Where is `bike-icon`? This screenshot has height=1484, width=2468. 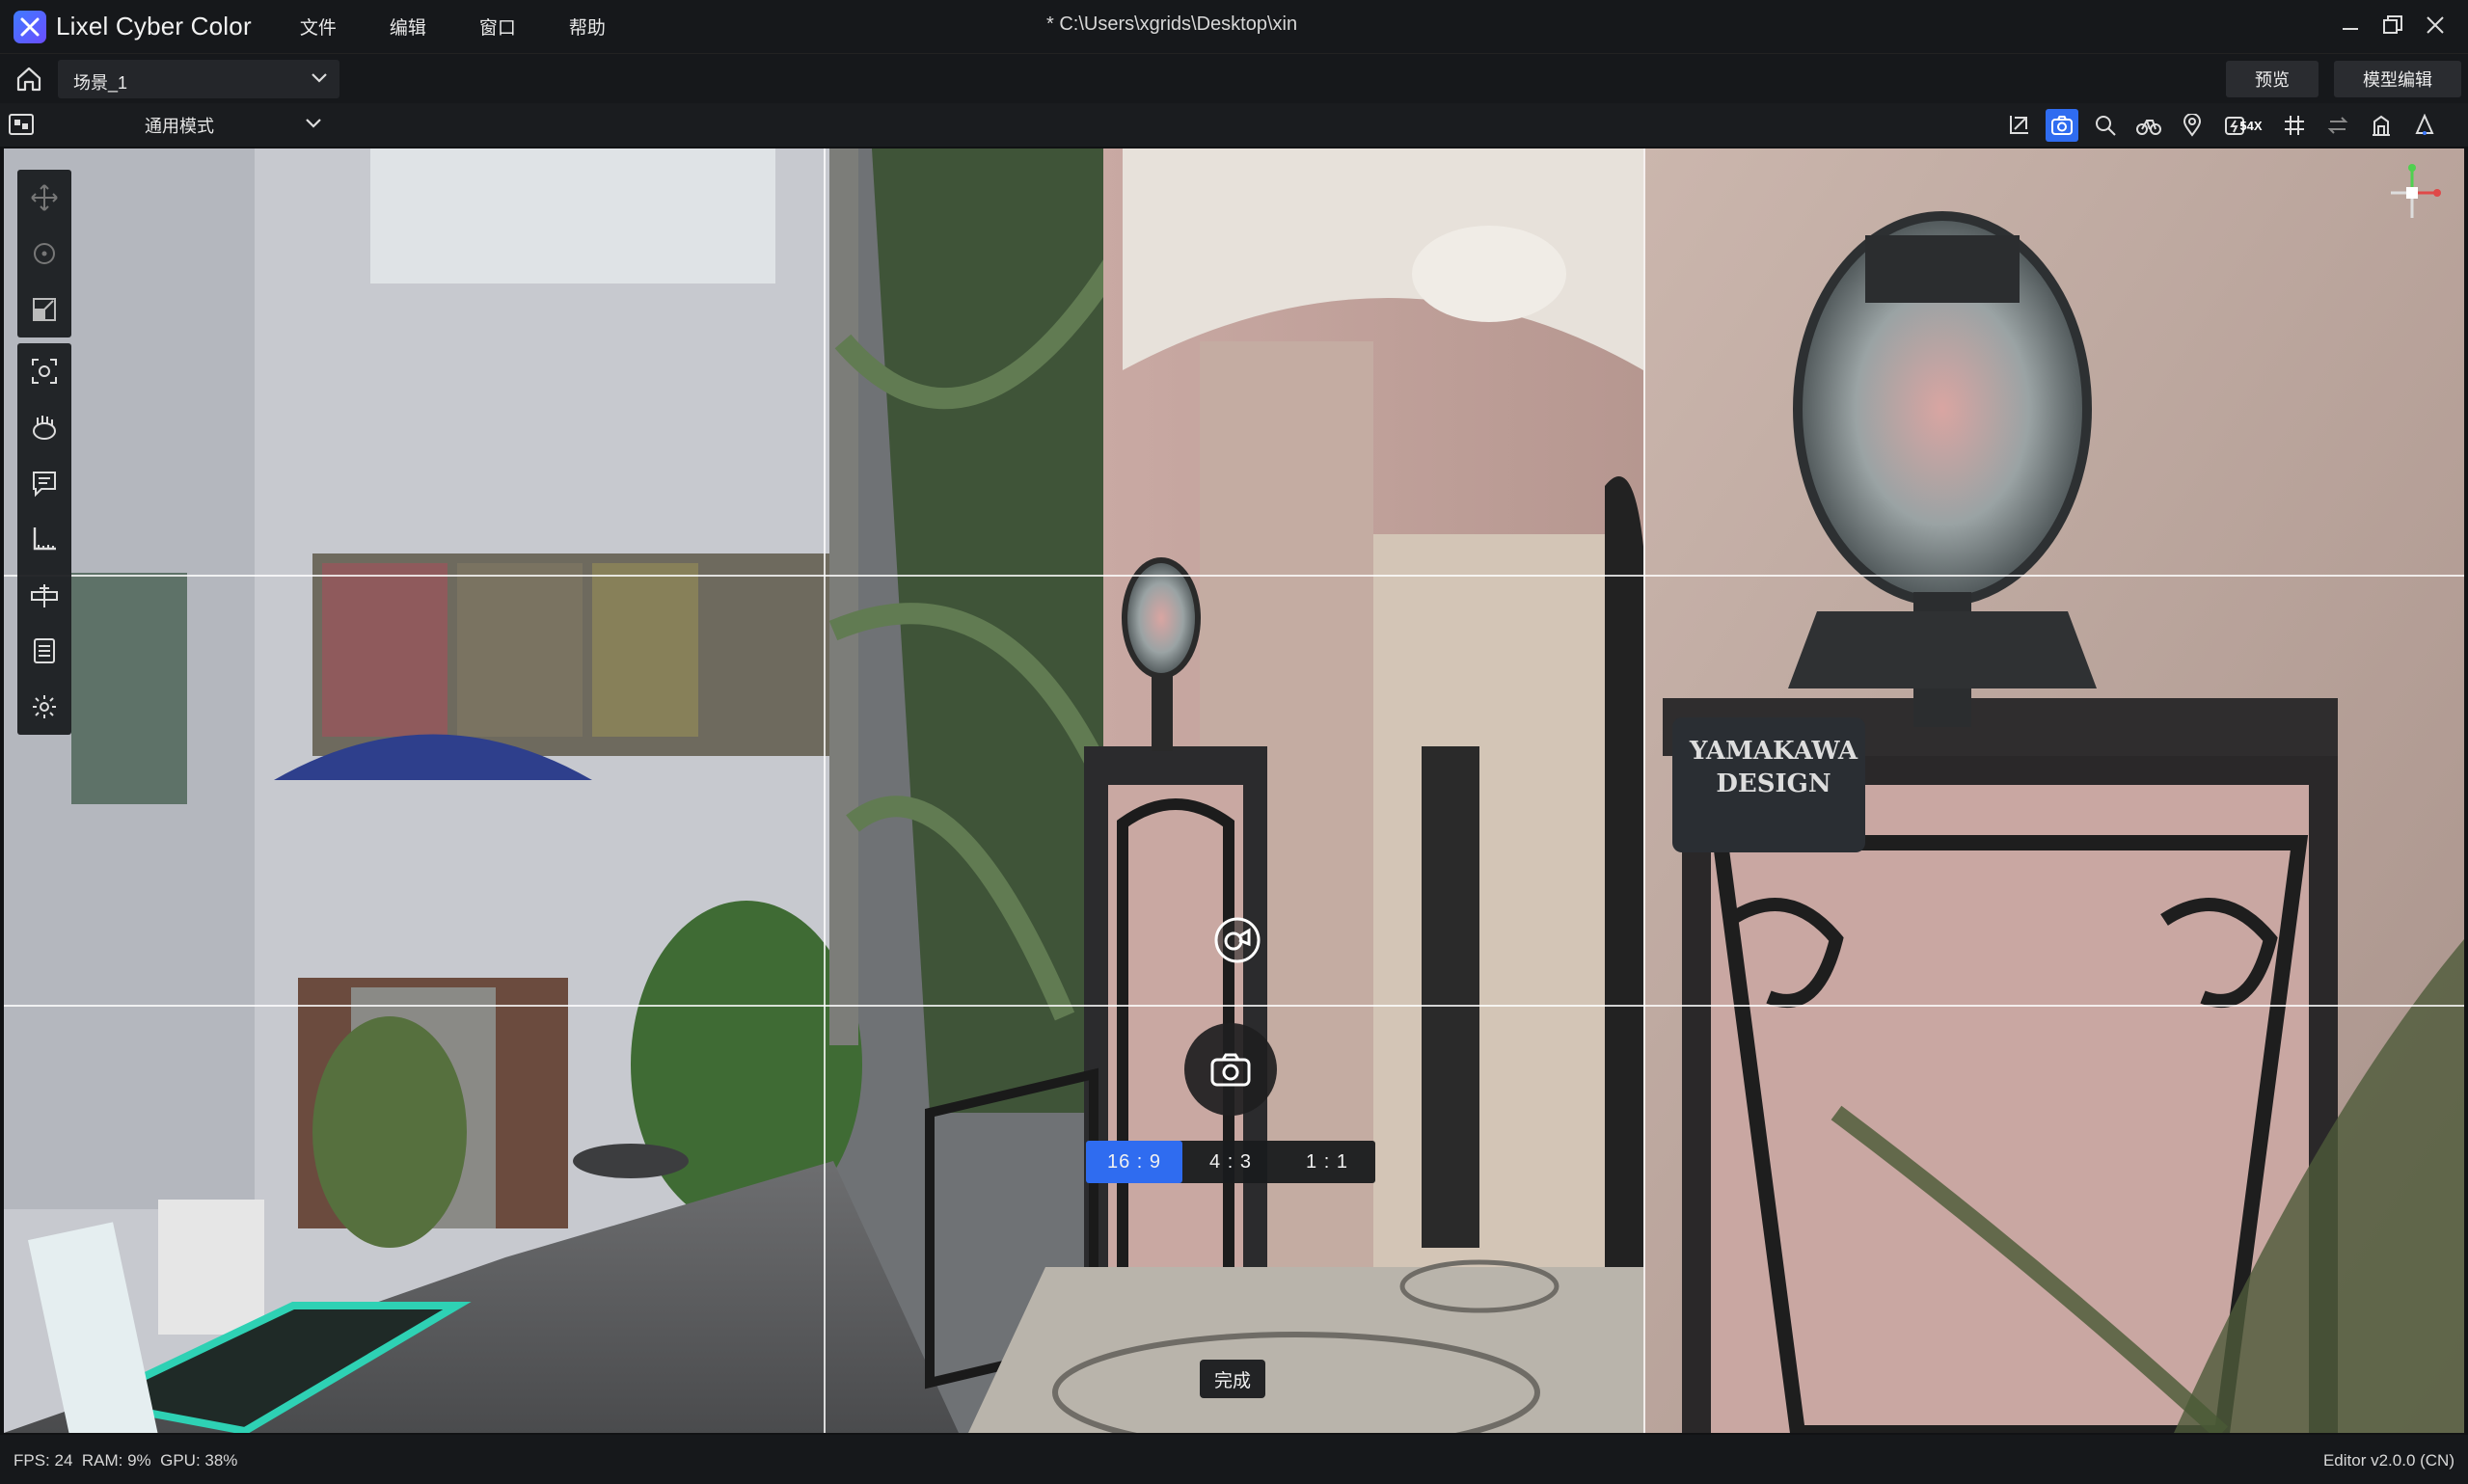 bike-icon is located at coordinates (2148, 127).